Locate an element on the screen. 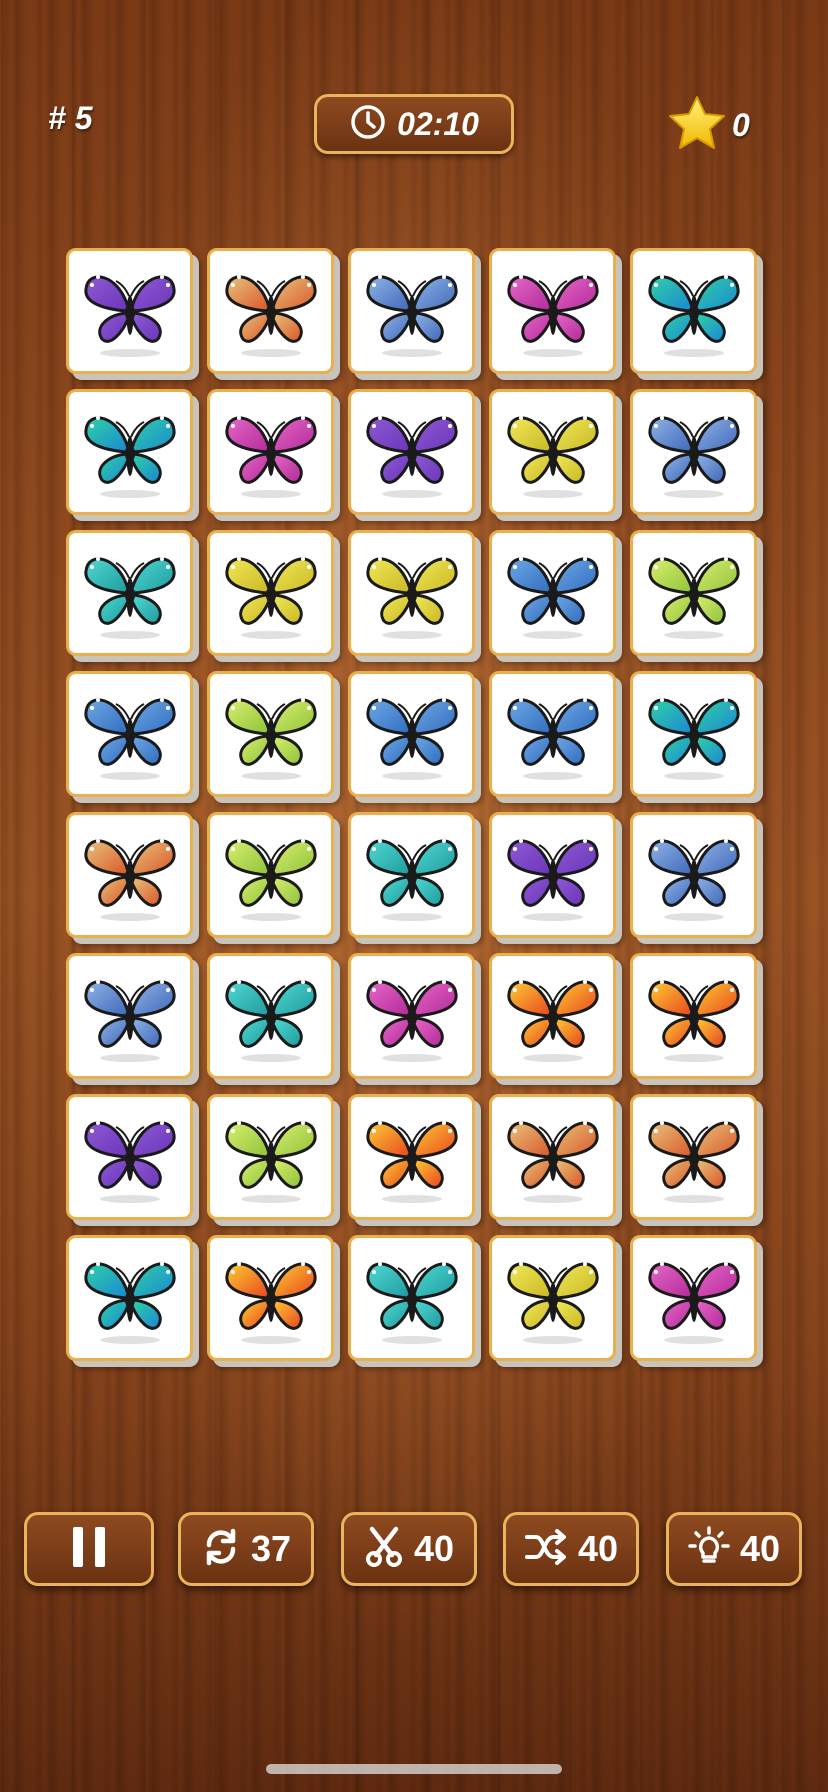 Image resolution: width=828 pixels, height=1792 pixels. shuffle-count: 40 is located at coordinates (598, 1548).